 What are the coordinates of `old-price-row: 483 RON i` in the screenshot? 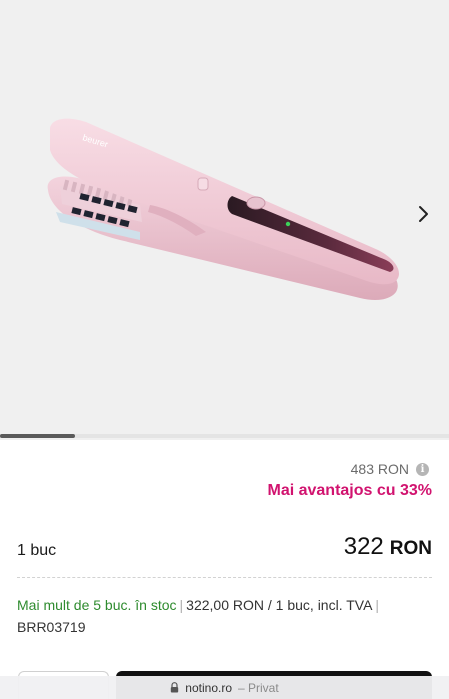 It's located at (390, 469).